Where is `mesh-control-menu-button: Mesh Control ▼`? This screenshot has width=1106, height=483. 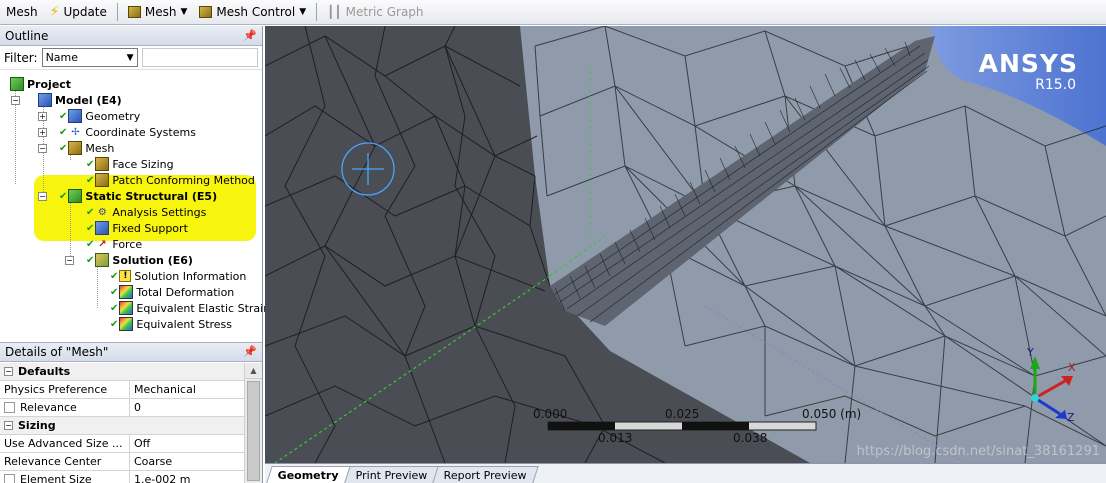
mesh-control-menu-button: Mesh Control ▼ is located at coordinates (252, 12).